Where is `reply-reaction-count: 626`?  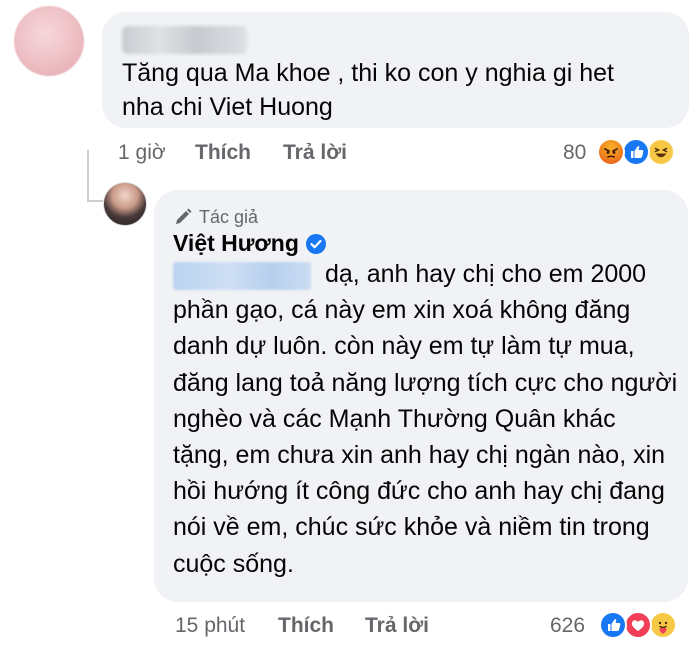 reply-reaction-count: 626 is located at coordinates (567, 626).